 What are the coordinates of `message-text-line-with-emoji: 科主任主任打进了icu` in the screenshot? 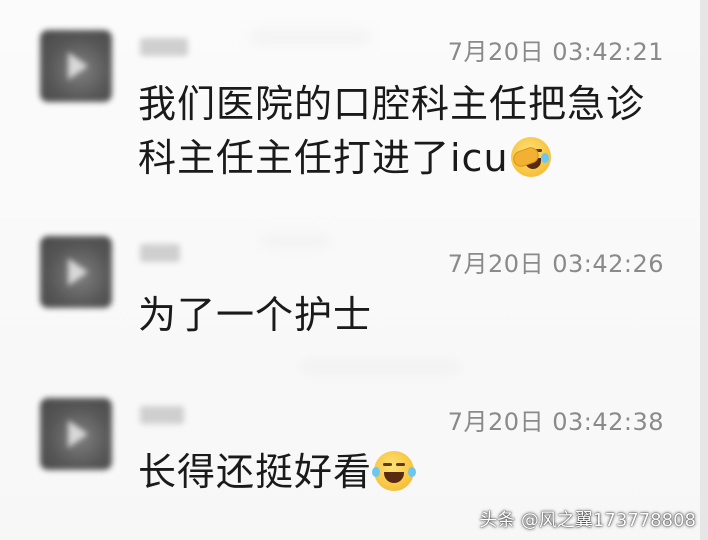 It's located at (391, 158).